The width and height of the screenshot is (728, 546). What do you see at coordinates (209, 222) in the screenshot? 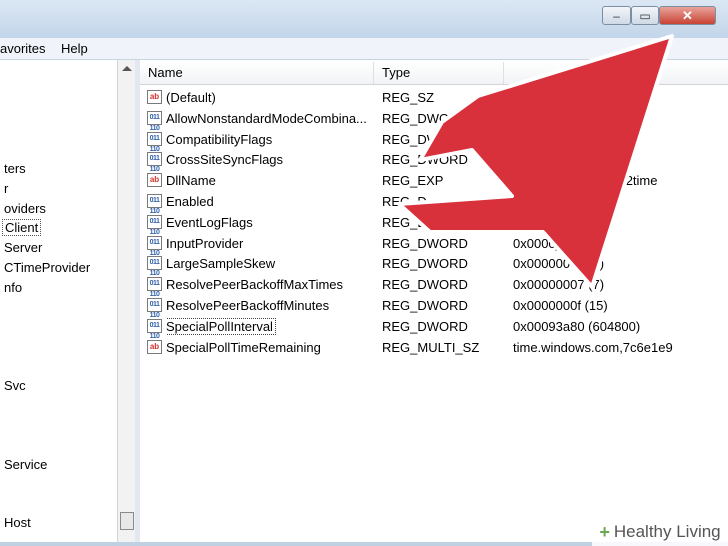
I see `value-name: EventLogFlags` at bounding box center [209, 222].